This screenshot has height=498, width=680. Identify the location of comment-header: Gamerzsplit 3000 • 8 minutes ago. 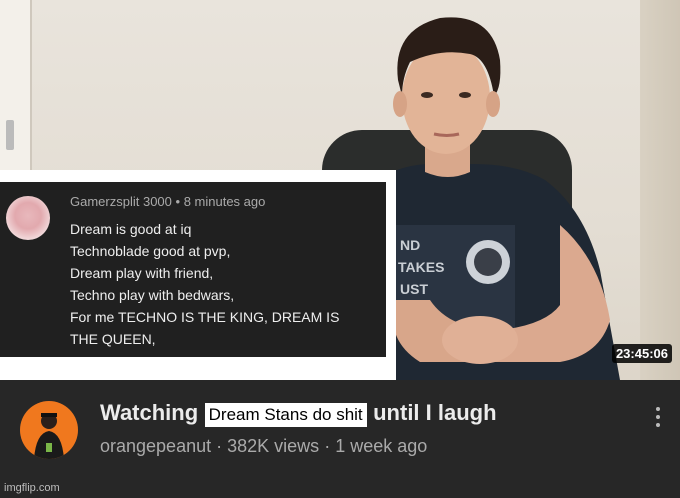
(167, 201).